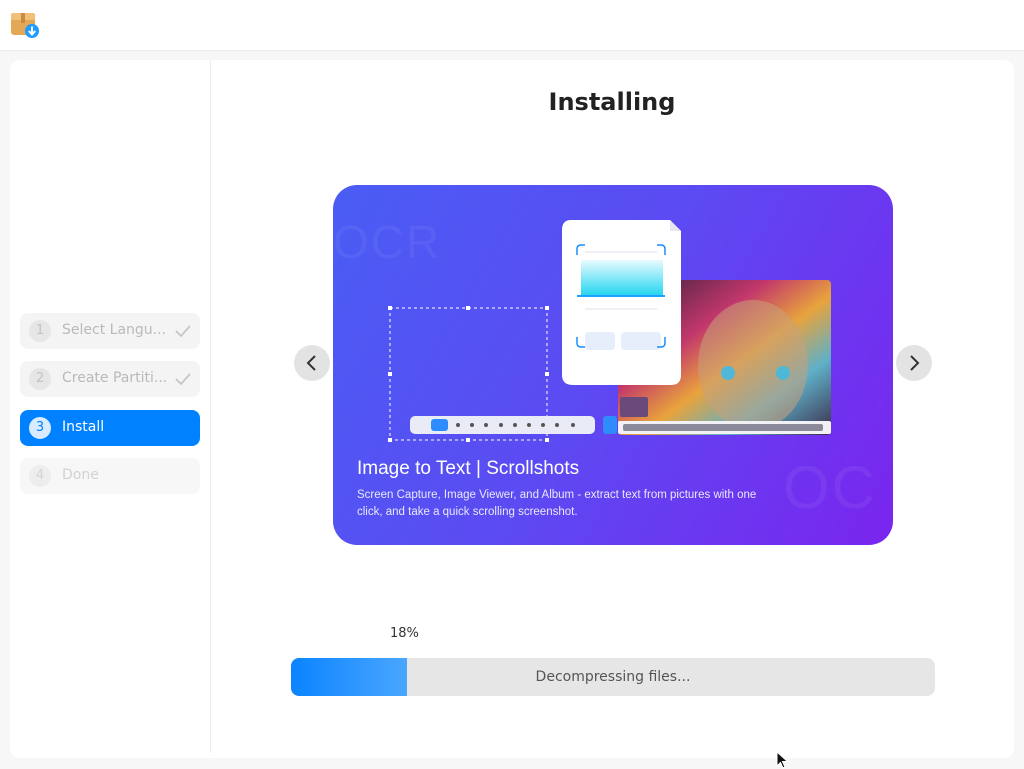 This screenshot has height=769, width=1024. What do you see at coordinates (782, 760) in the screenshot?
I see `mouse-cursor-icon` at bounding box center [782, 760].